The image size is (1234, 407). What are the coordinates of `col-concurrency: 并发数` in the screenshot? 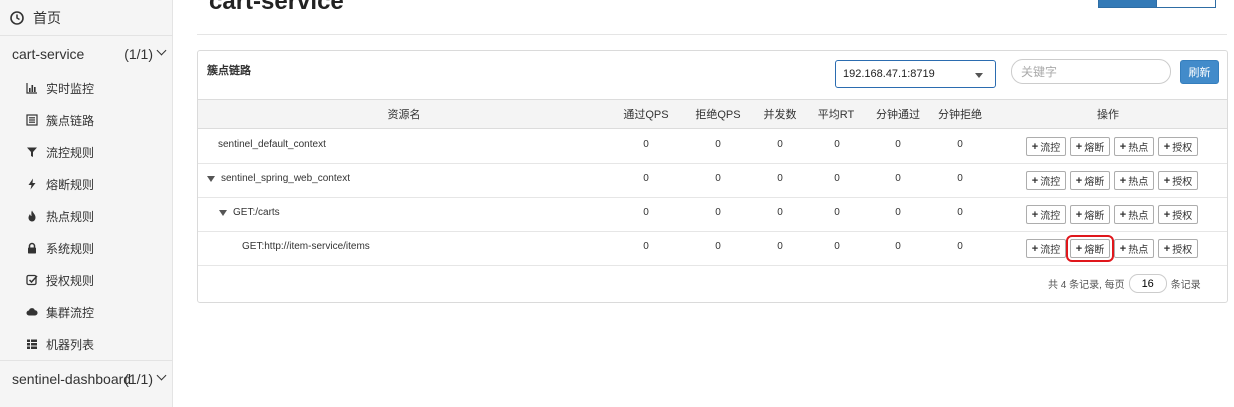 It's located at (780, 115).